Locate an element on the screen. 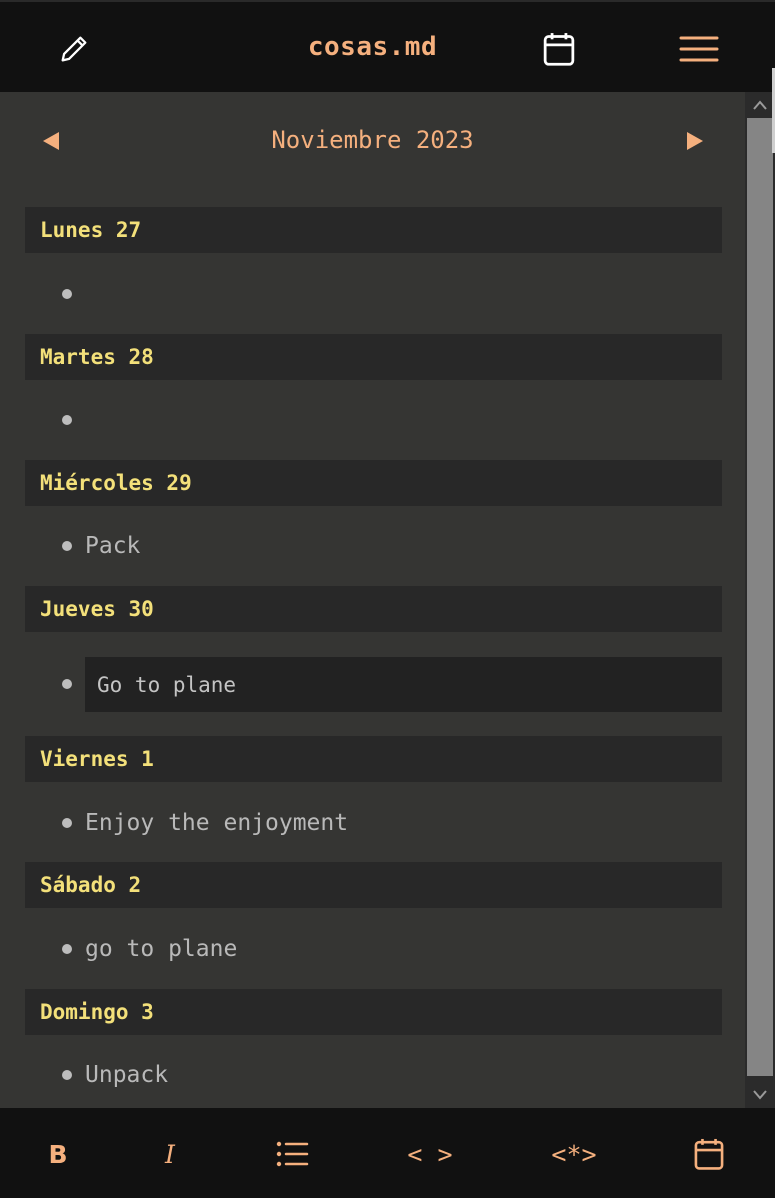 This screenshot has width=775, height=1198. list-item: Unpack is located at coordinates (115, 1075).